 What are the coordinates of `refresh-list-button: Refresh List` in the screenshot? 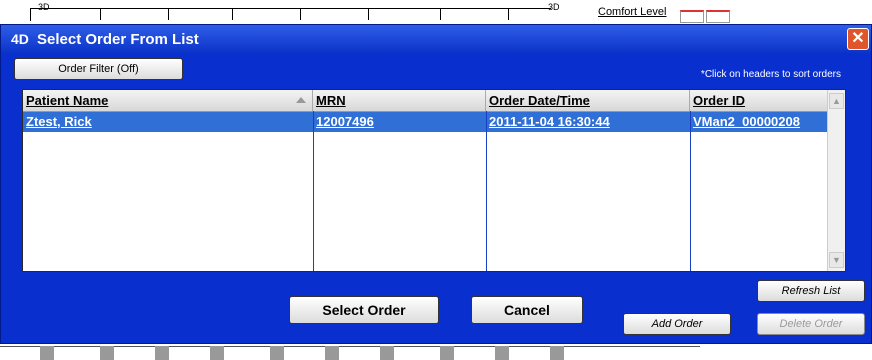 It's located at (811, 291).